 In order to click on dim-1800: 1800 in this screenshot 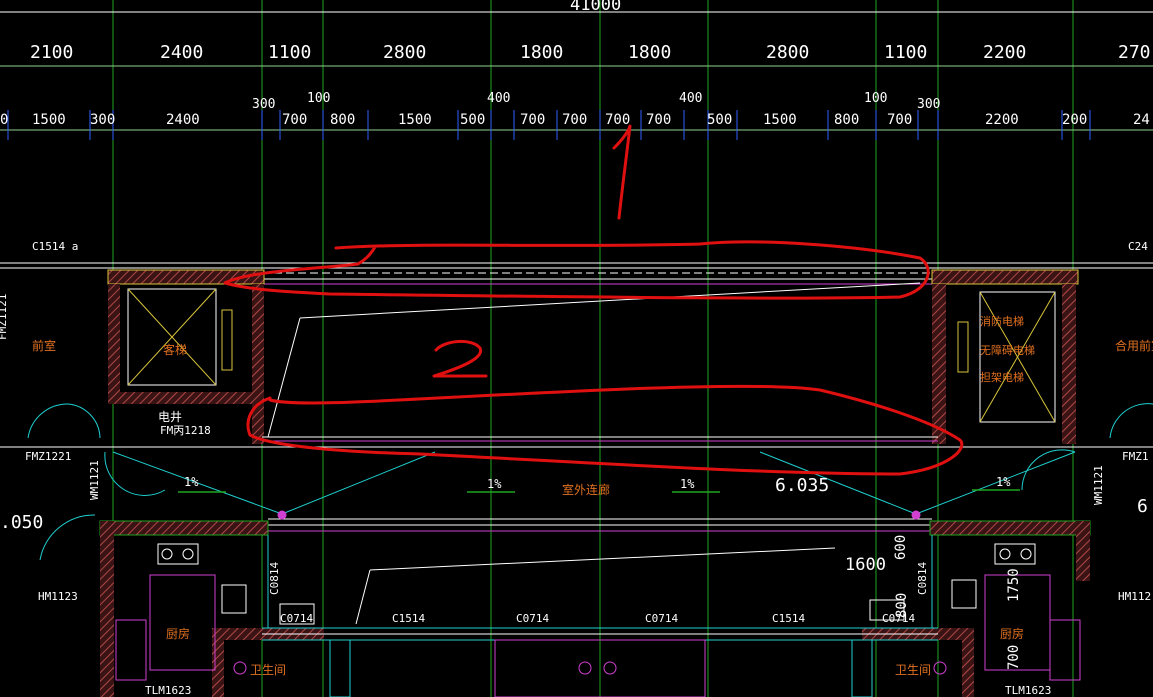, I will do `click(541, 52)`.